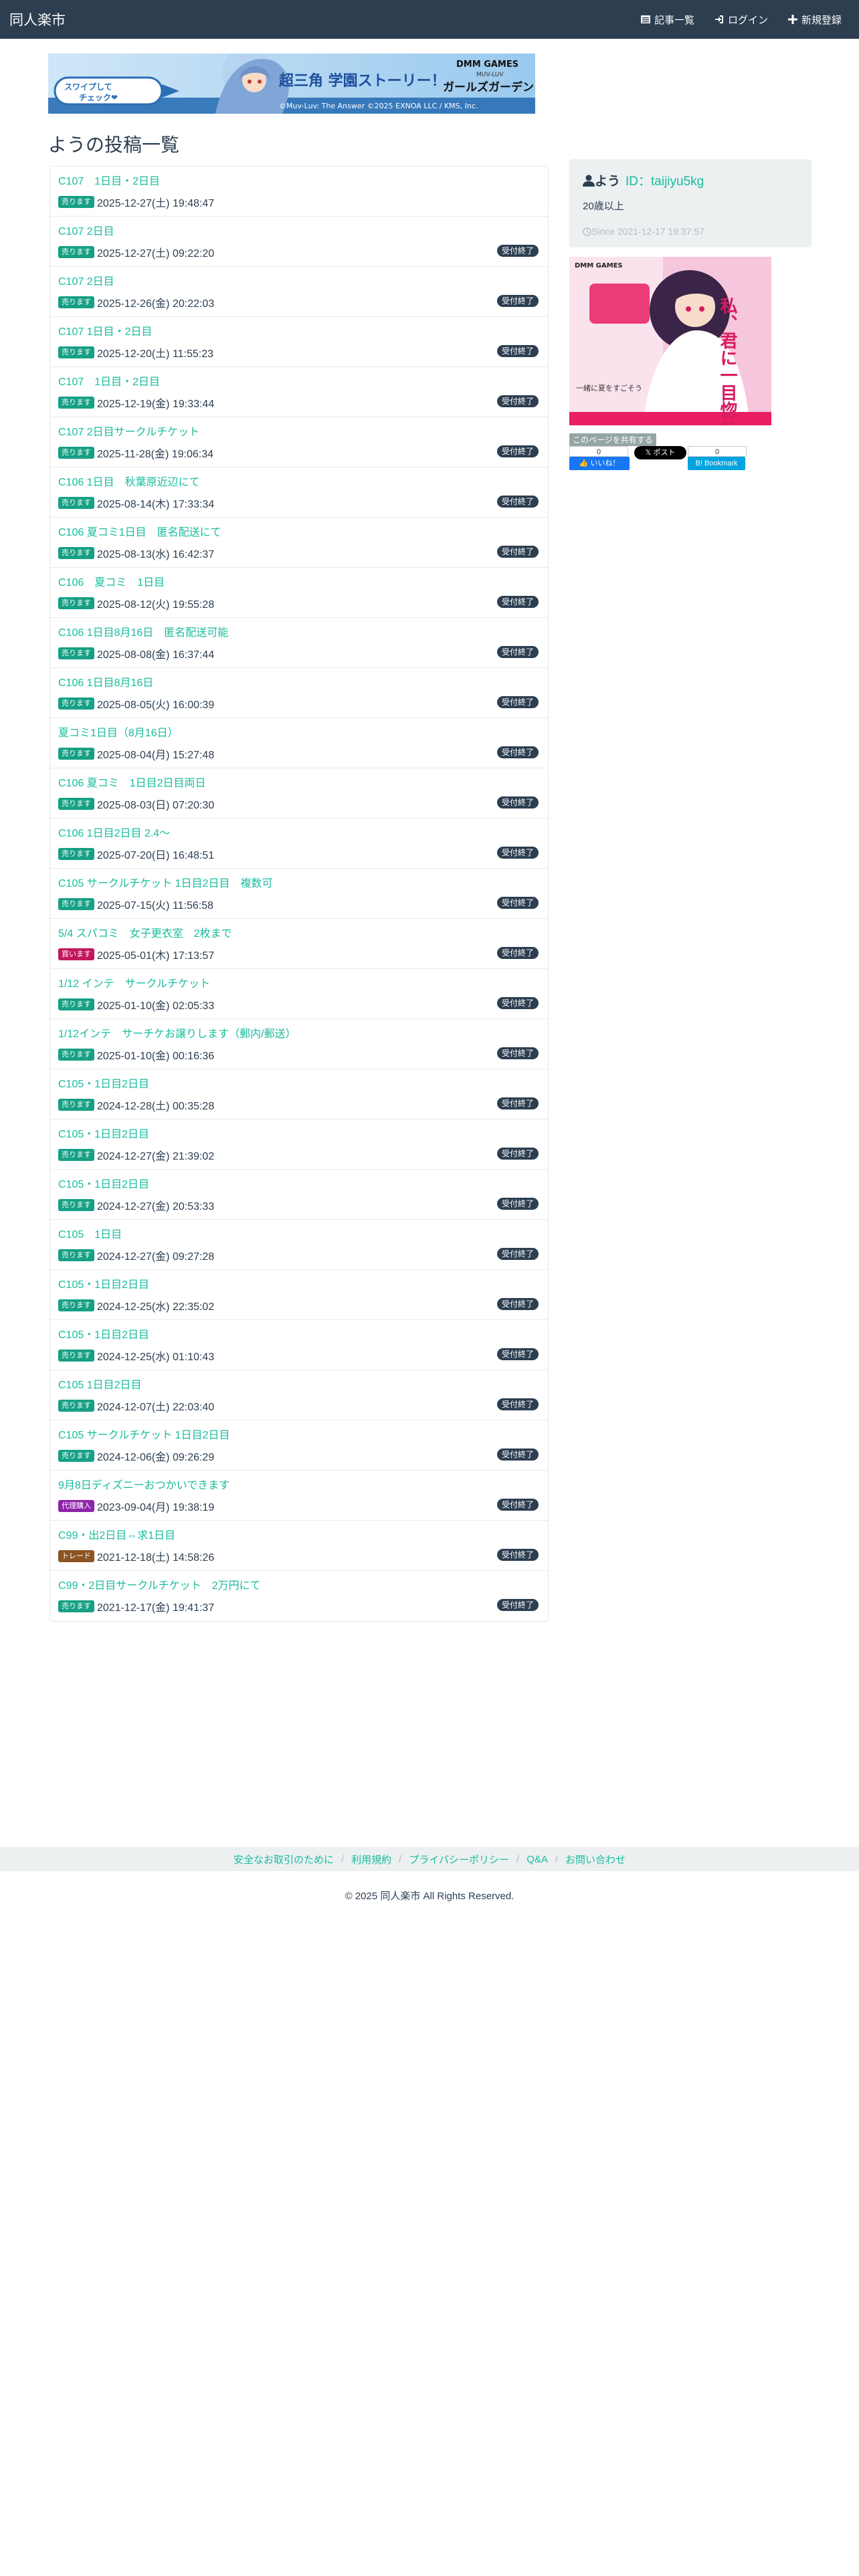 The width and height of the screenshot is (859, 2576). Describe the element at coordinates (156, 1257) in the screenshot. I see `post-date: 2024-12-27(金) 09:27:28` at that location.